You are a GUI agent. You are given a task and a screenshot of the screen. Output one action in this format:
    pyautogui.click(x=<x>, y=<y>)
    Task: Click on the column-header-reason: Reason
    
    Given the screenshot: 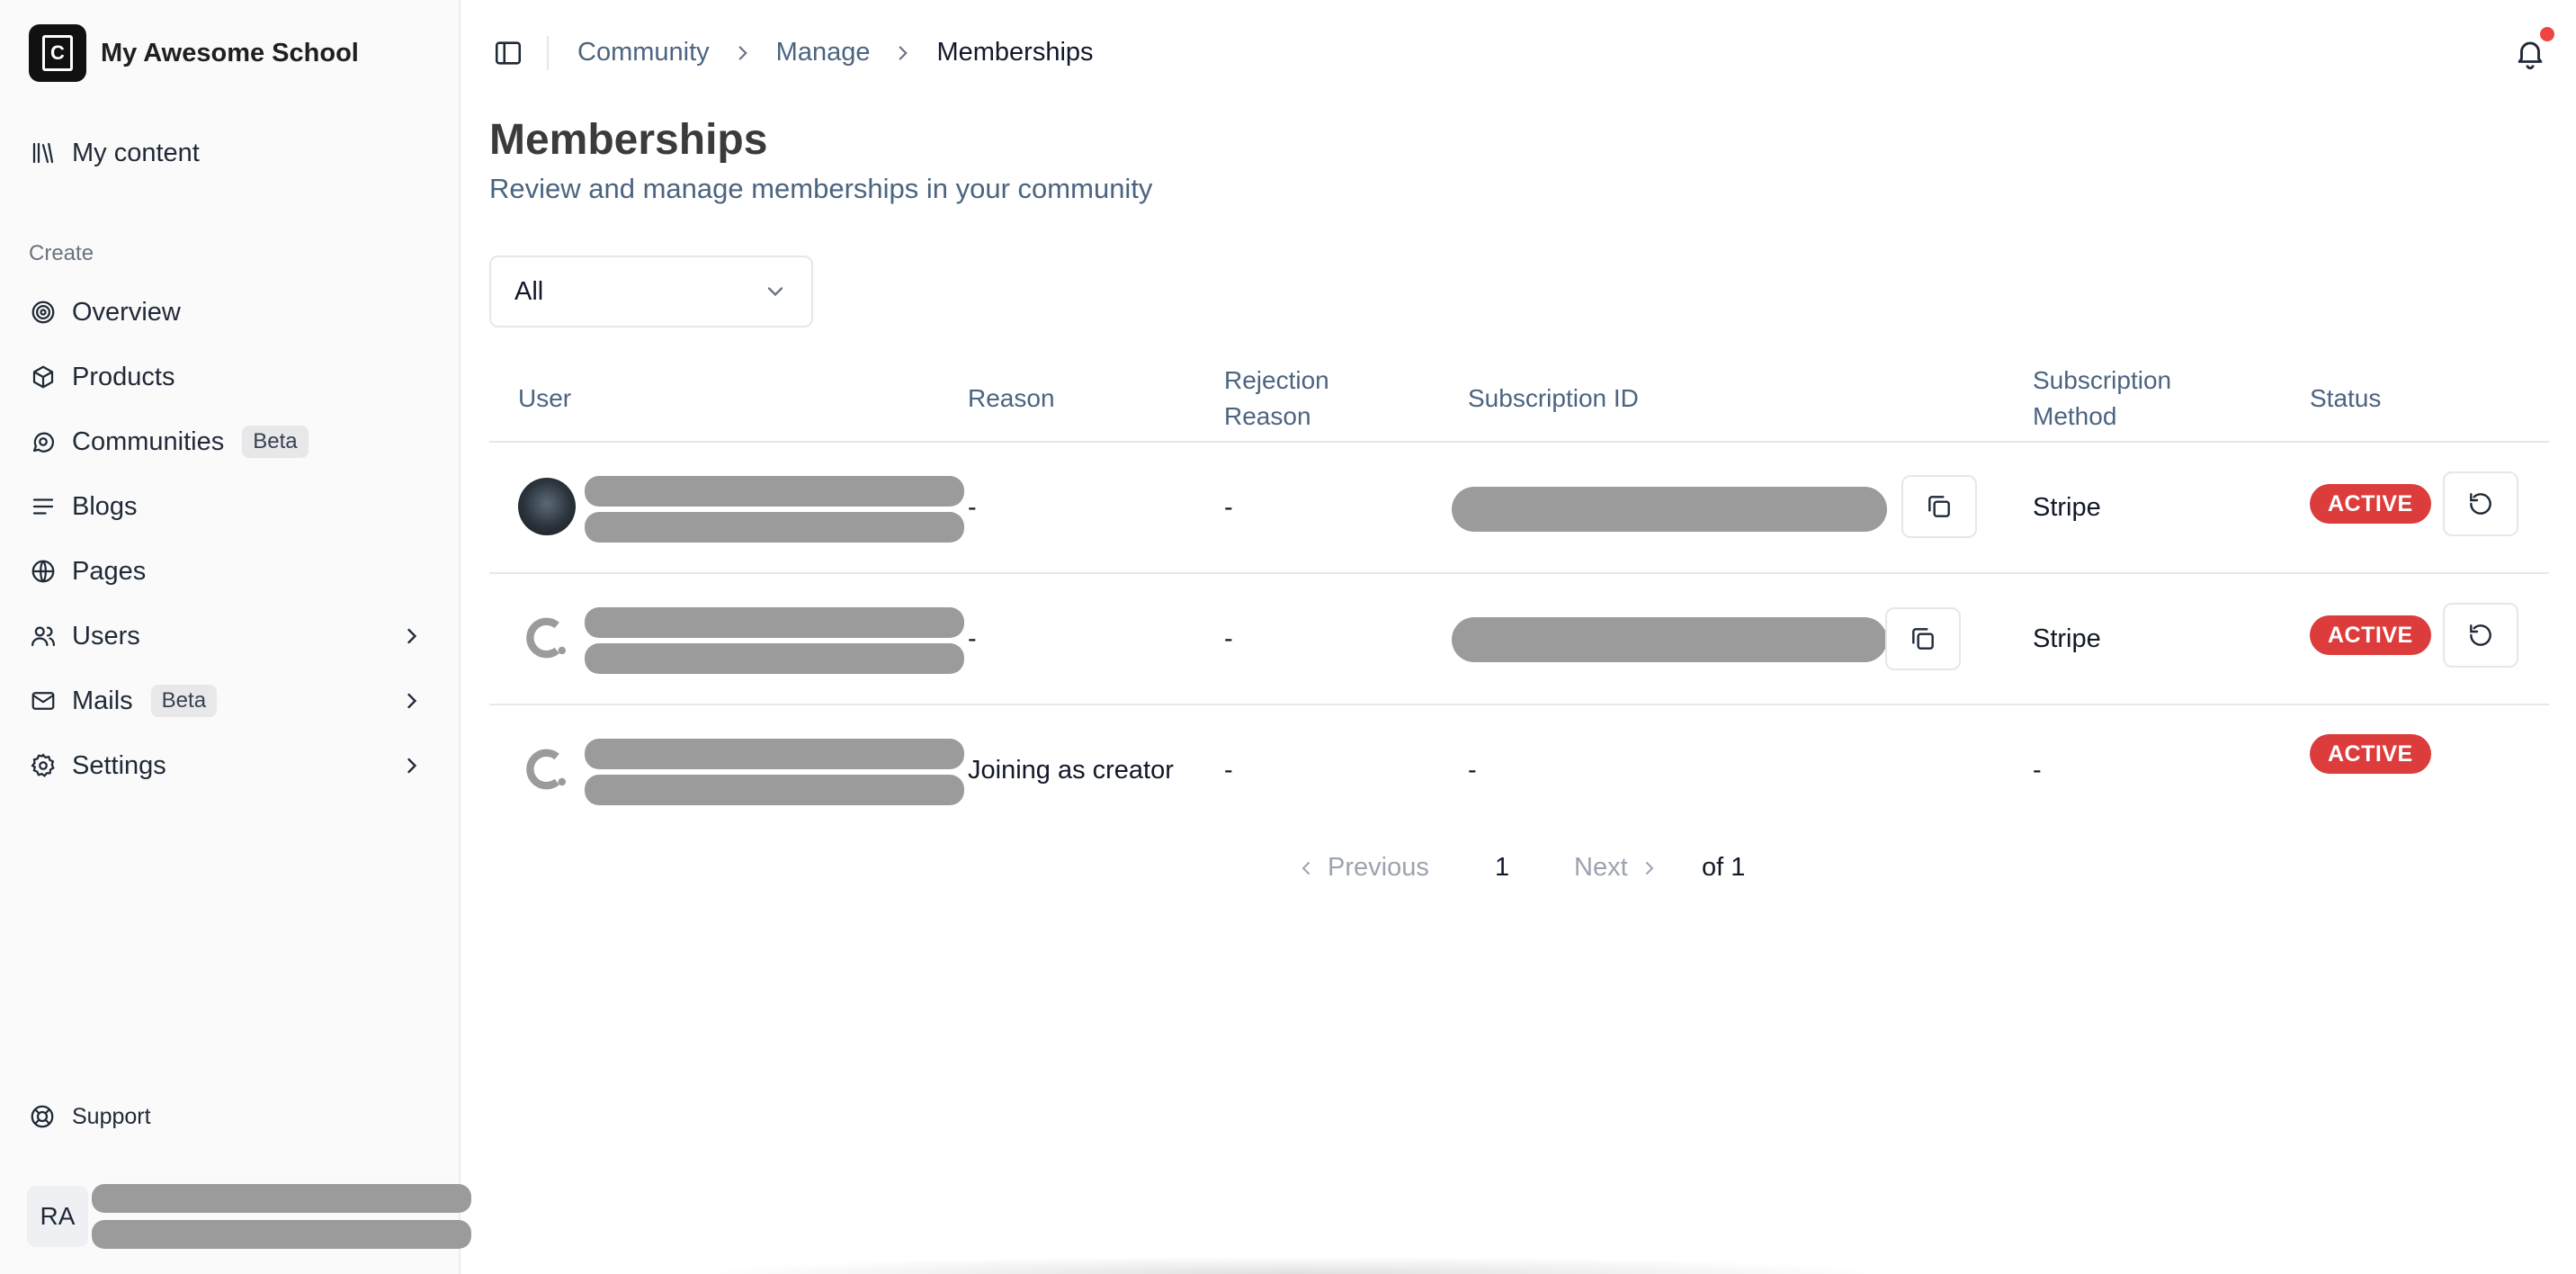 What is the action you would take?
    pyautogui.click(x=1011, y=398)
    